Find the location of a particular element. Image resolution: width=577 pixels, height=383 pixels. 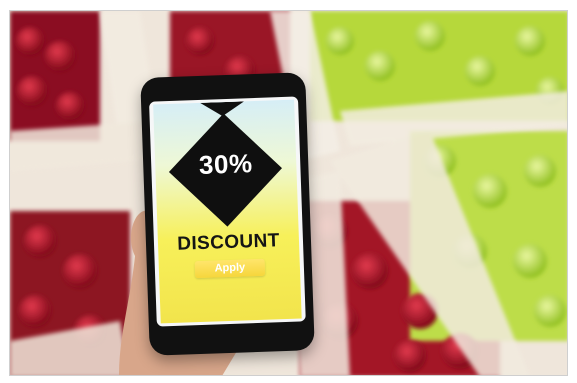

discount-label: DISCOUNT is located at coordinates (228, 242).